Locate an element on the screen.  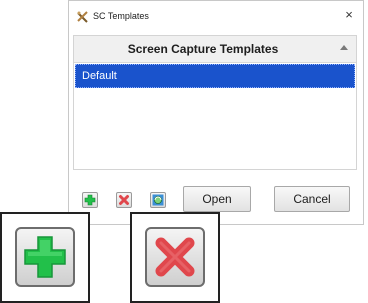
list-item-label: Default is located at coordinates (99, 76).